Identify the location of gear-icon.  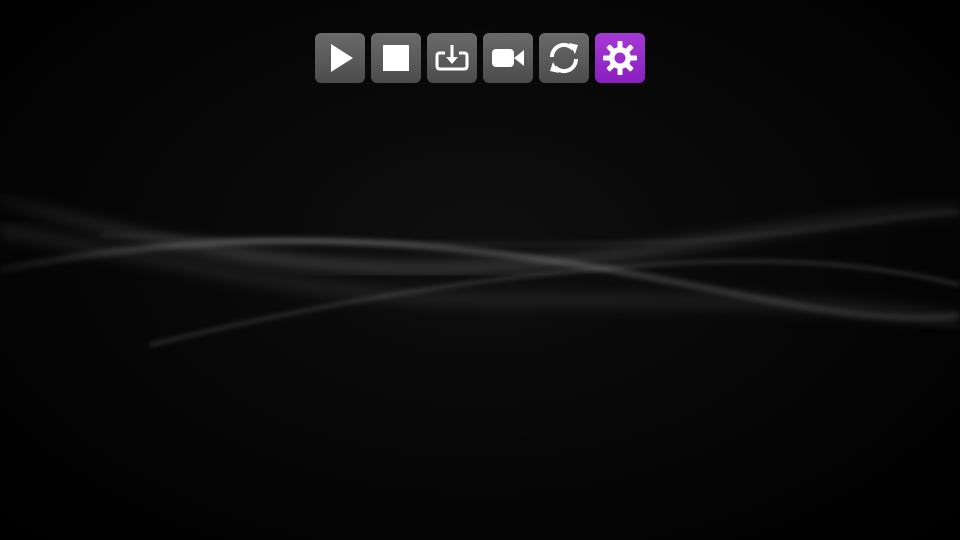
(620, 58).